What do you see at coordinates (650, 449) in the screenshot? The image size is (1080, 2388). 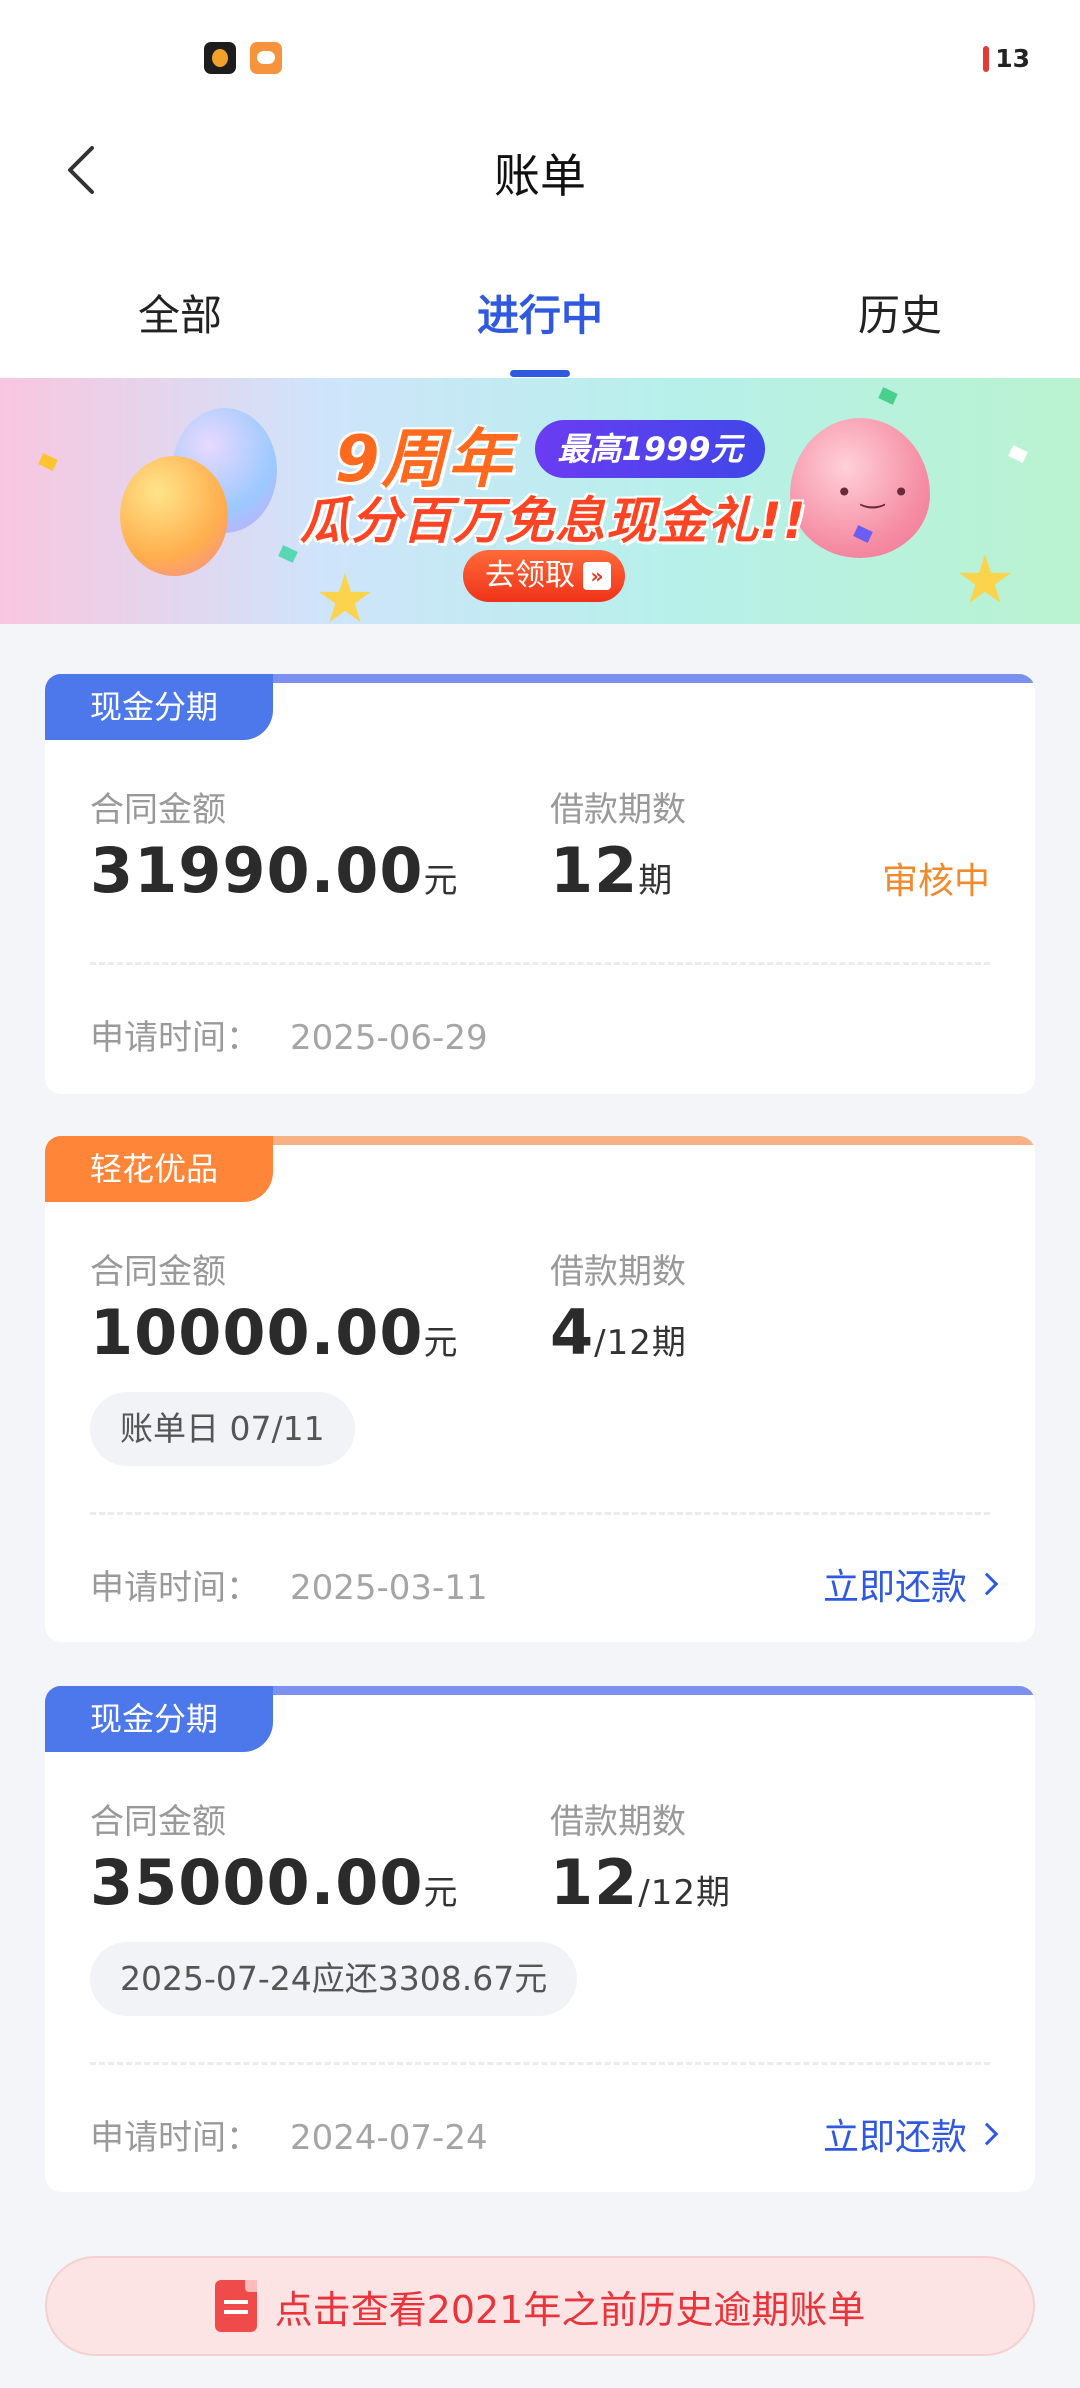 I see `banner-badge: 最高1999元` at bounding box center [650, 449].